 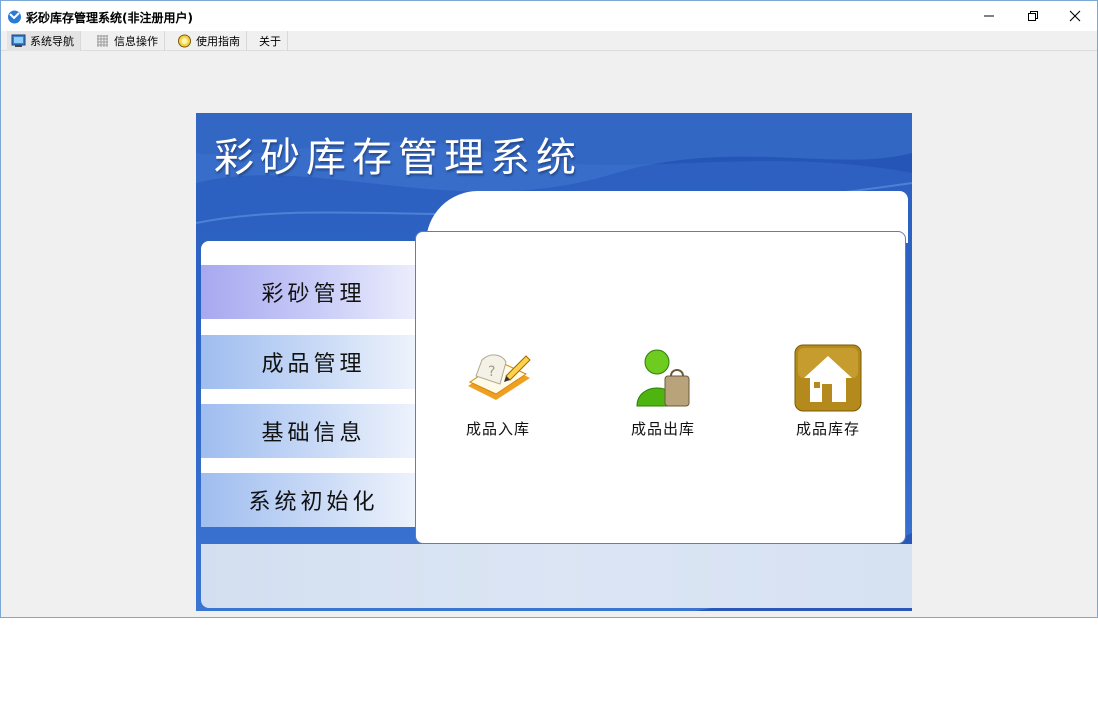 I want to click on person-bag-icon, so click(x=663, y=378).